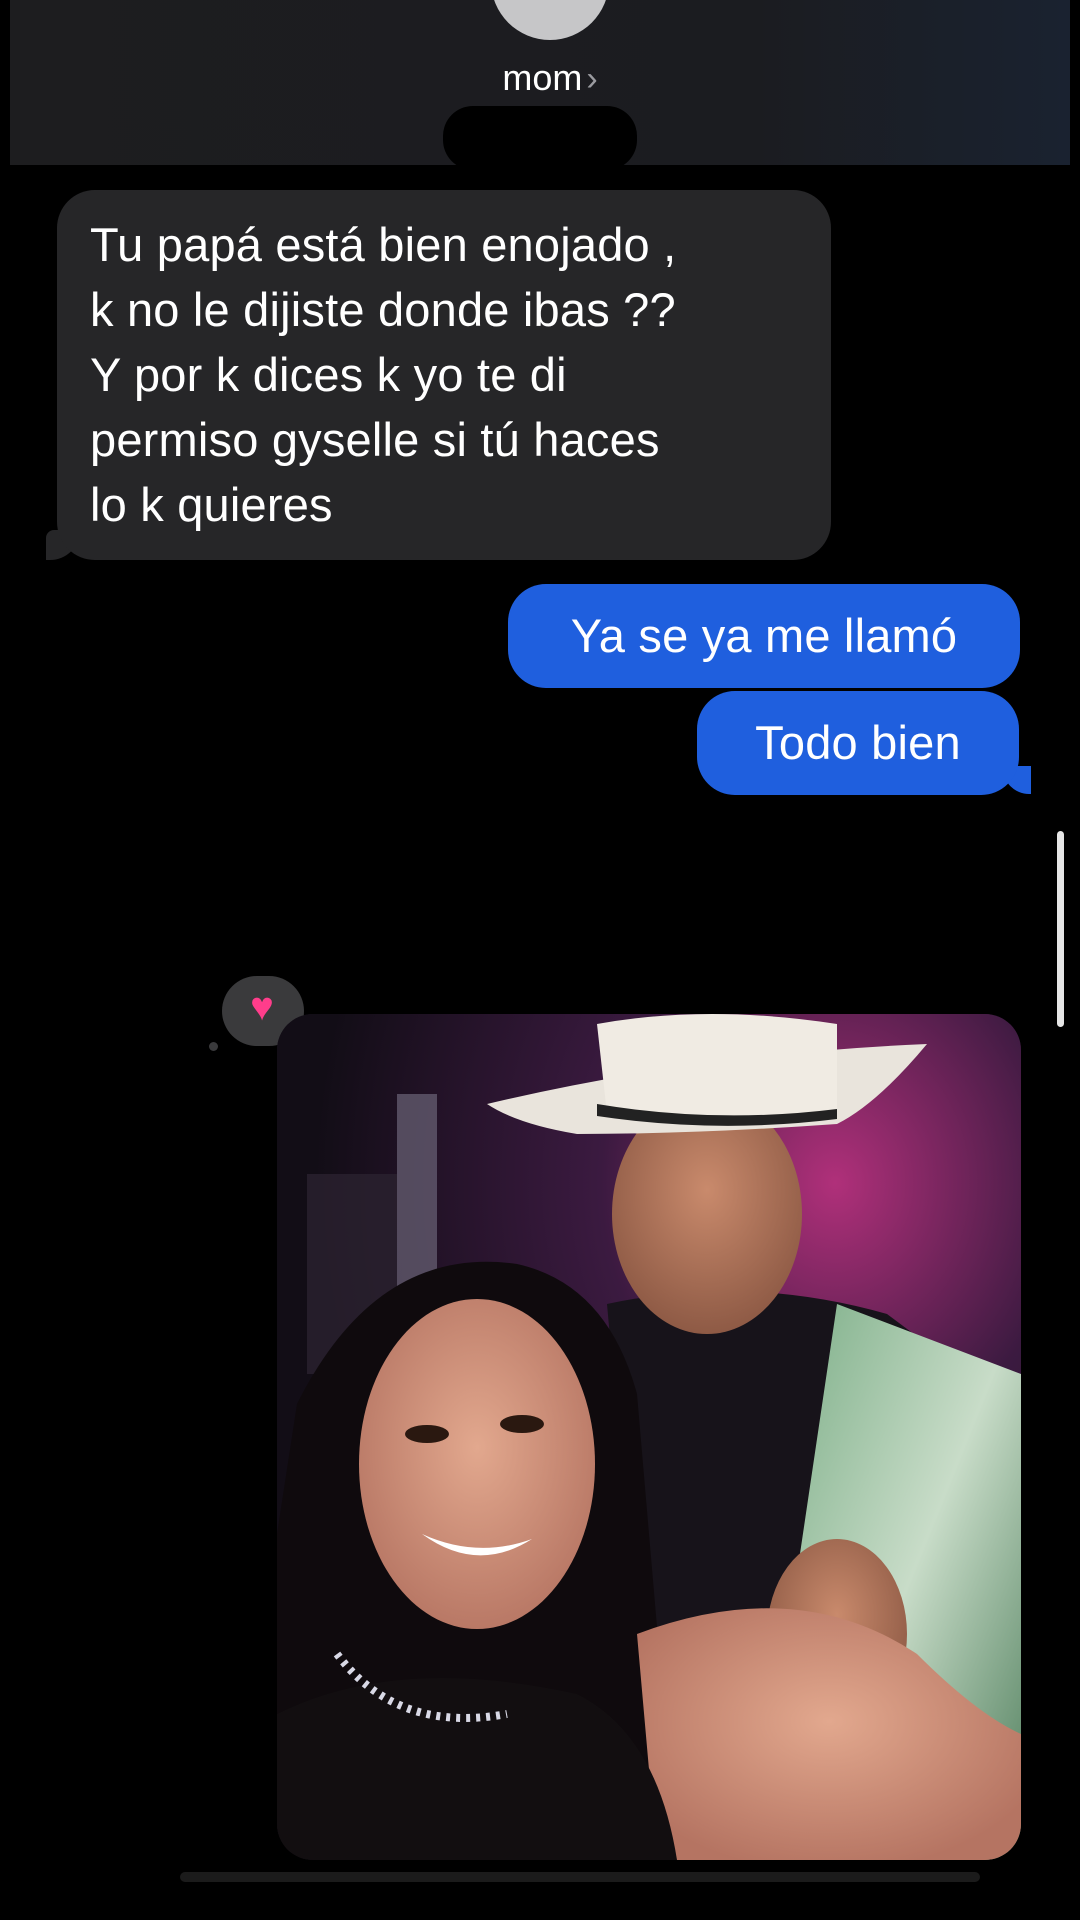 The height and width of the screenshot is (1920, 1080). I want to click on contact-name-button: mom ›, so click(545, 78).